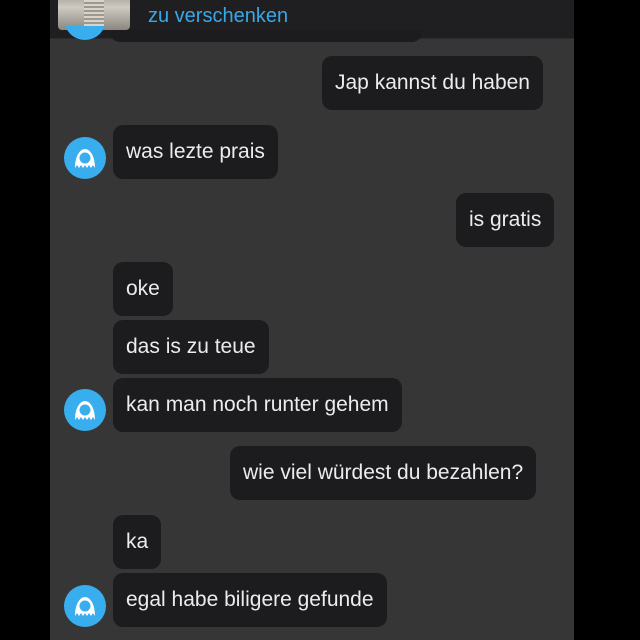 The height and width of the screenshot is (640, 640). Describe the element at coordinates (257, 405) in the screenshot. I see `received-message-bubble: kan man noch runter gehem` at that location.